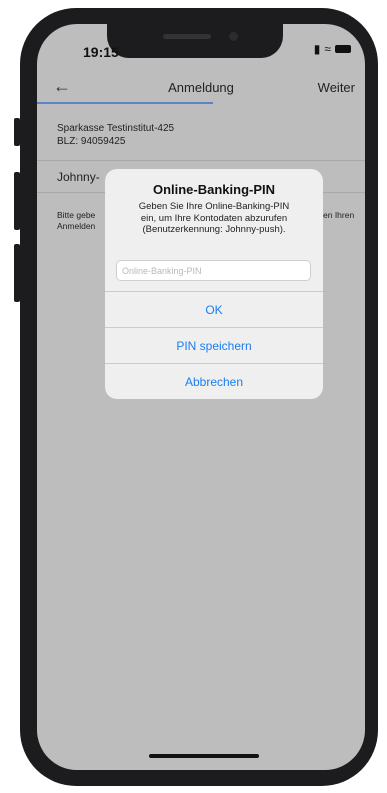 The image size is (387, 793). What do you see at coordinates (214, 345) in the screenshot?
I see `save-pin-button: PIN speichern` at bounding box center [214, 345].